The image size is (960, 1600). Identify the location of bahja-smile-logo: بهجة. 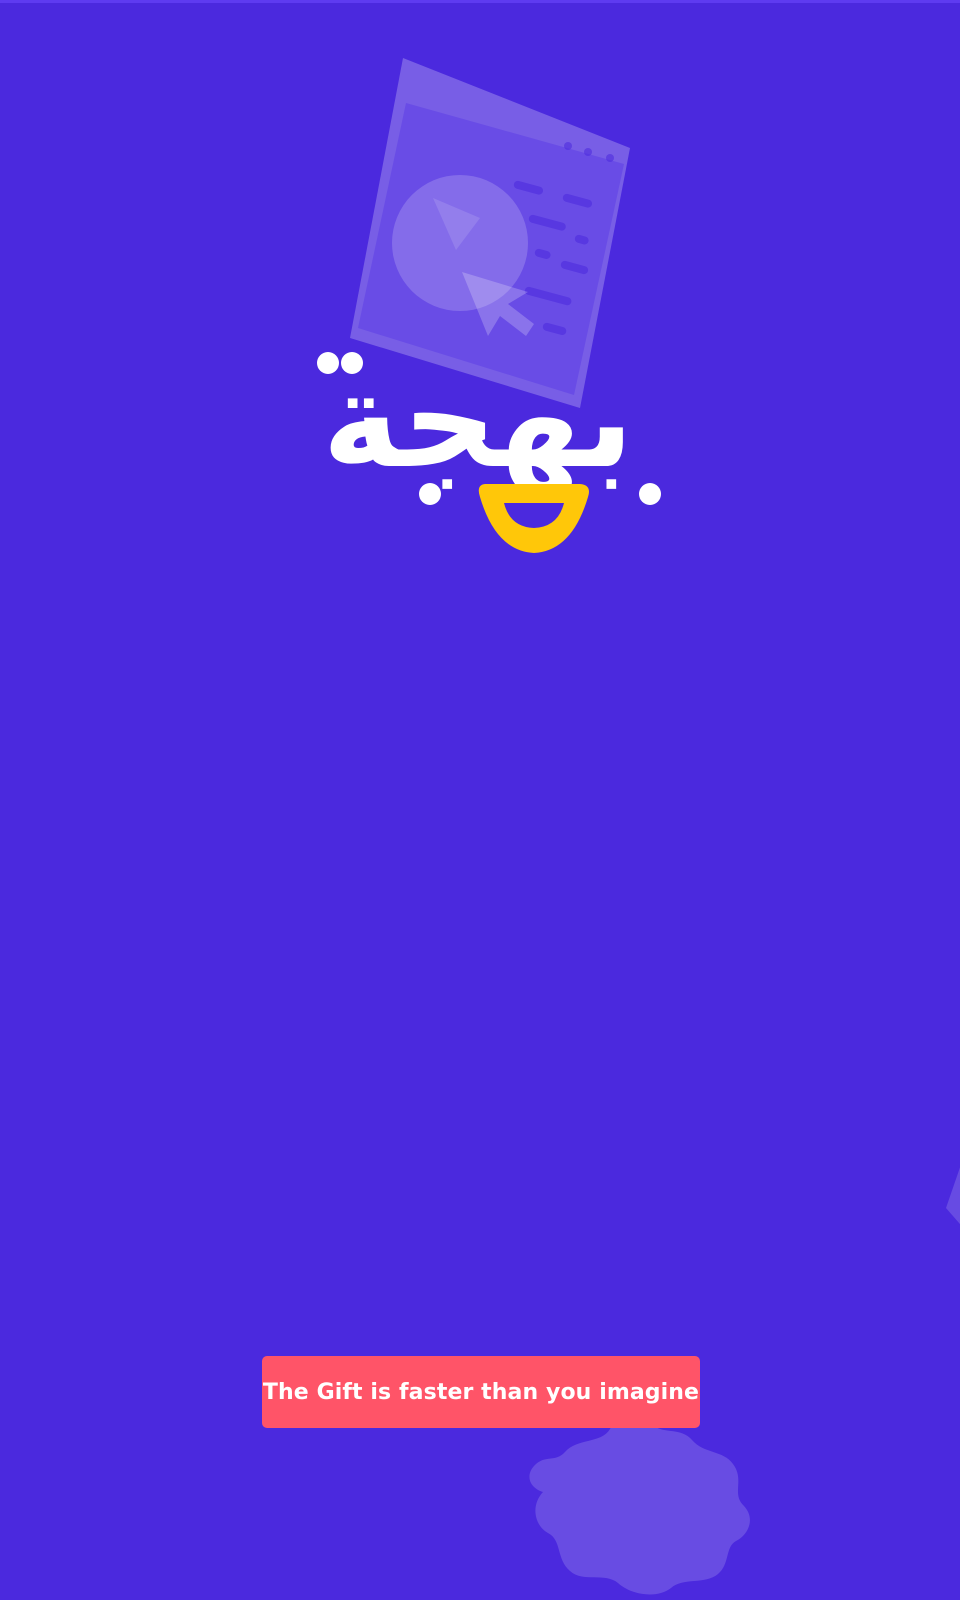
(489, 451).